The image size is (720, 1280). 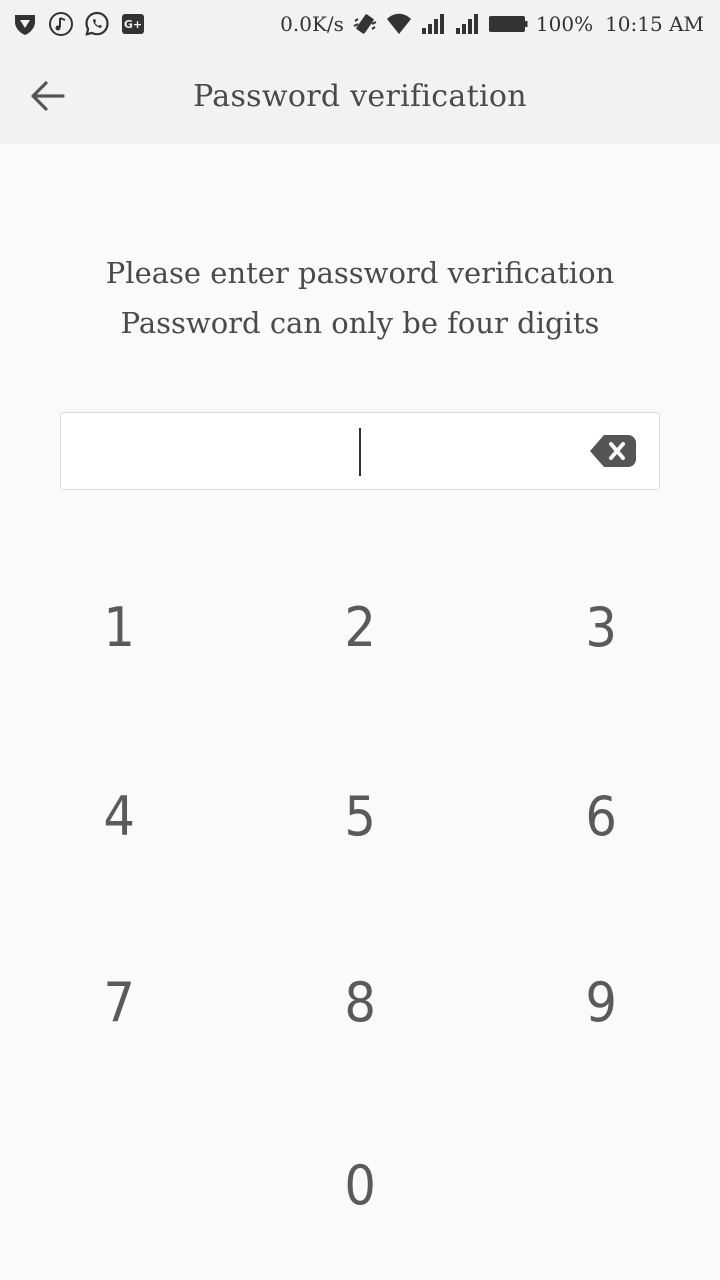 I want to click on key-5-label: 5, so click(x=360, y=816).